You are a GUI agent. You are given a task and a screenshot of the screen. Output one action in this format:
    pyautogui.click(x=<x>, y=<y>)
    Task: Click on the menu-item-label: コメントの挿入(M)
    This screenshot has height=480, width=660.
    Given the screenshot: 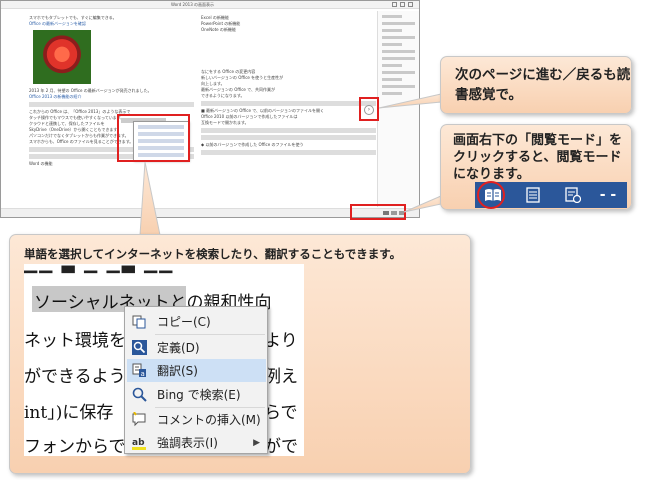 What is the action you would take?
    pyautogui.click(x=209, y=420)
    